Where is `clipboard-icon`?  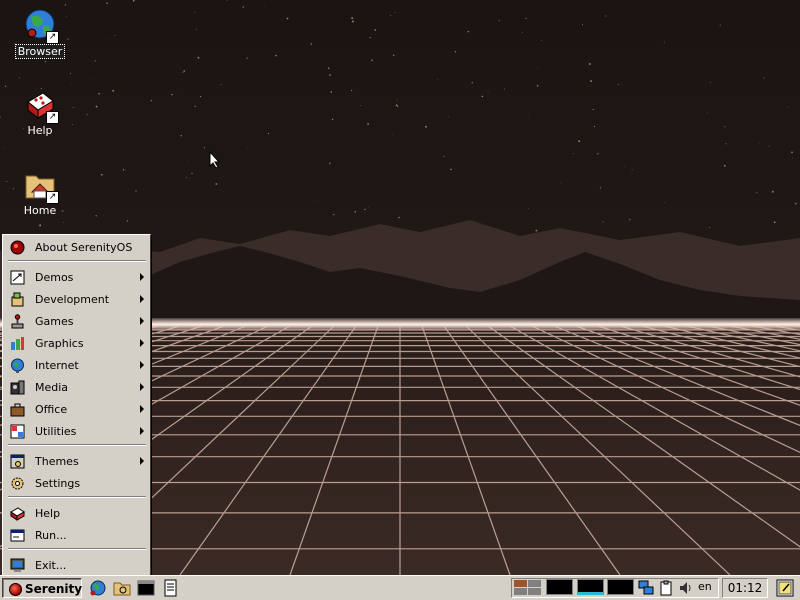 clipboard-icon is located at coordinates (666, 588).